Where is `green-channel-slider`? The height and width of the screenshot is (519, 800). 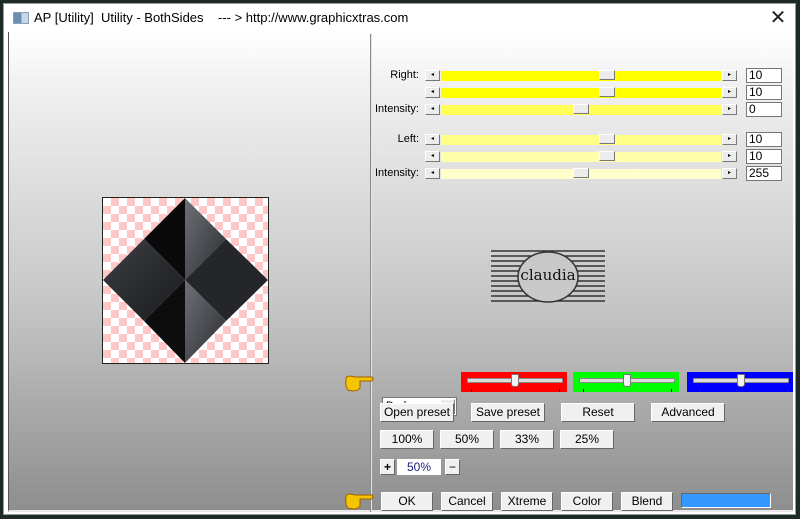 green-channel-slider is located at coordinates (626, 382).